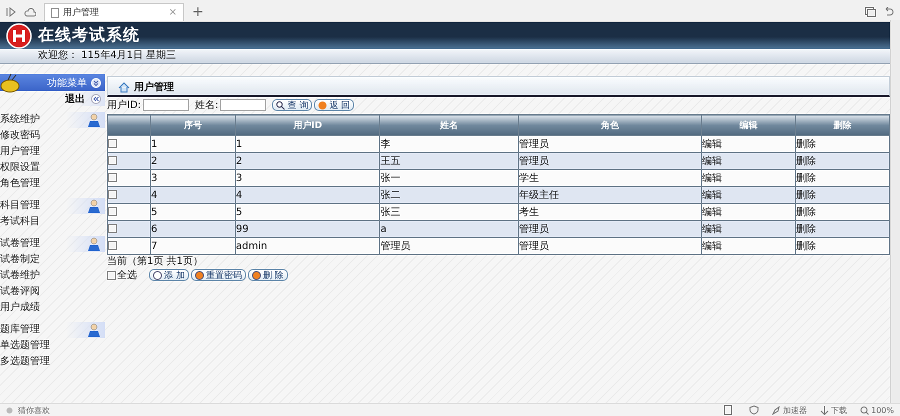  I want to click on select-all-checkbox, so click(111, 275).